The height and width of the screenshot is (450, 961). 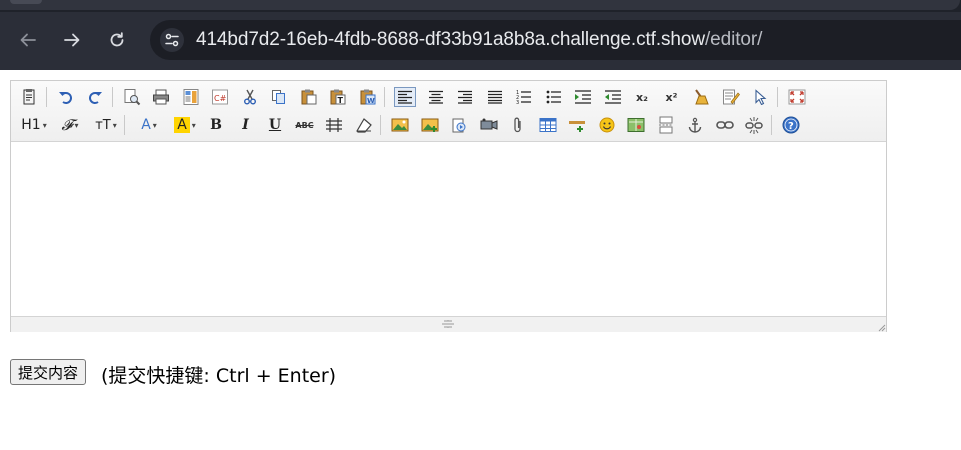 I want to click on template-button, so click(x=191, y=97).